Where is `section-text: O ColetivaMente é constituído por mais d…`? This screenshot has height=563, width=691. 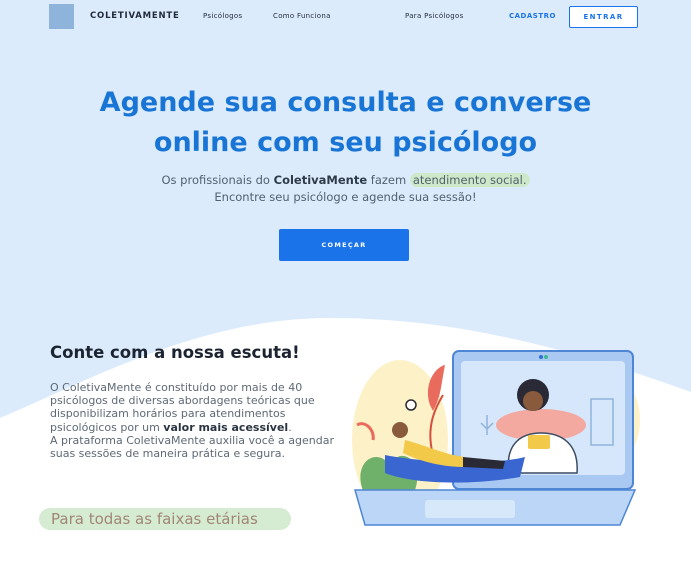
section-text: O ColetivaMente é constituído por mais d… is located at coordinates (195, 420).